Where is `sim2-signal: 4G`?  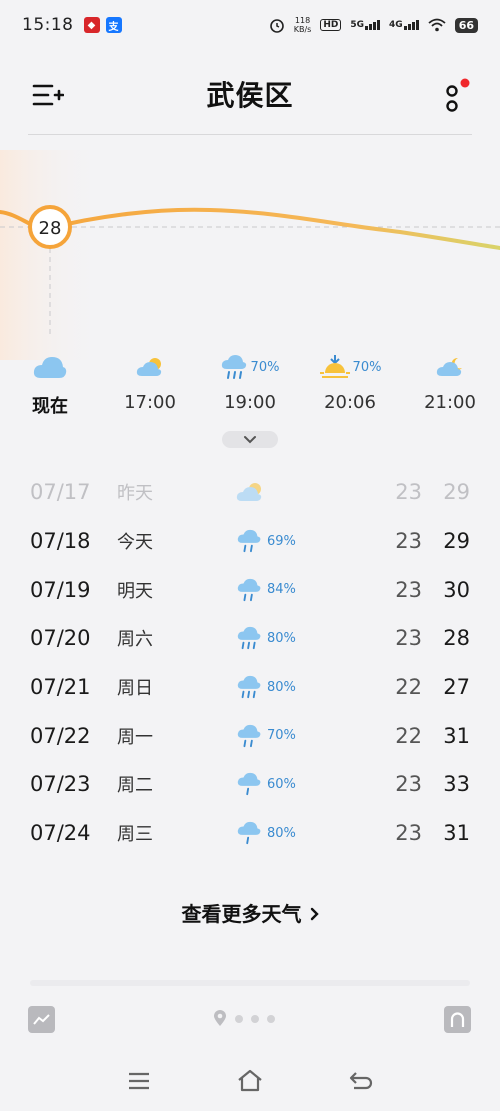
sim2-signal: 4G is located at coordinates (404, 25).